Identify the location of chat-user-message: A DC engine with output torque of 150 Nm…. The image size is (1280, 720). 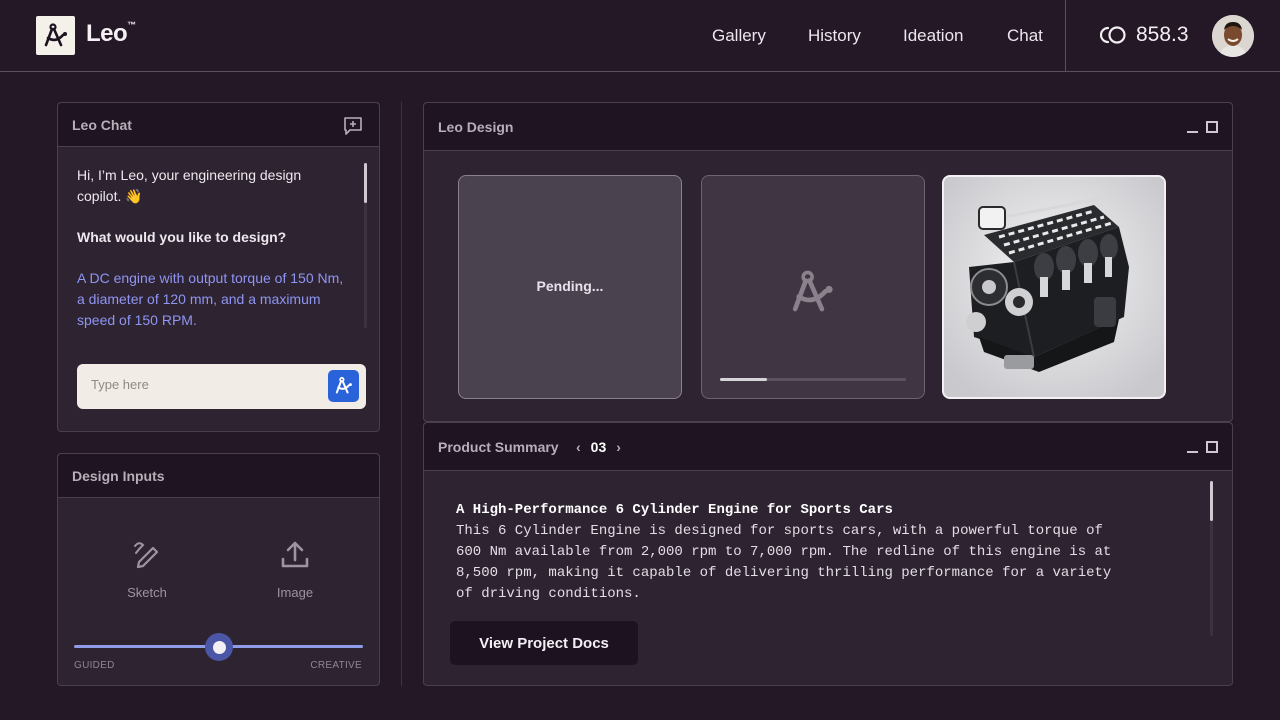
(210, 299).